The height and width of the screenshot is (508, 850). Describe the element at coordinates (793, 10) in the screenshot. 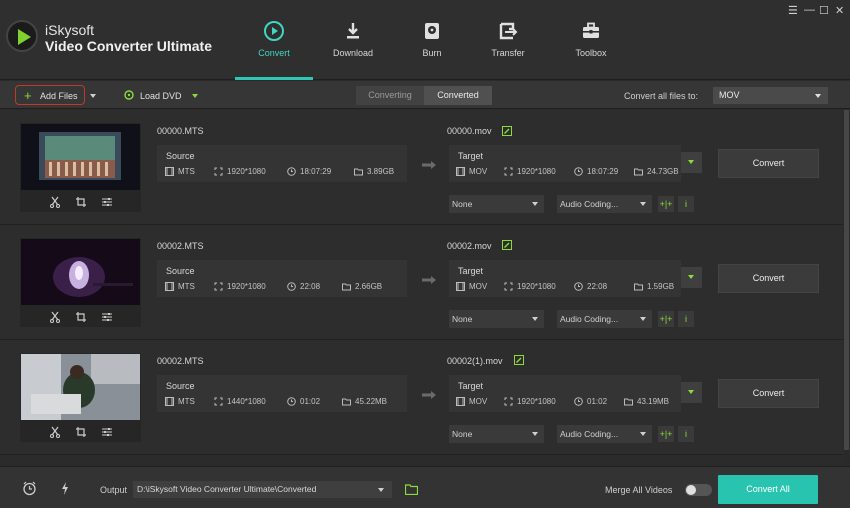

I see `menu-icon: ☰` at that location.